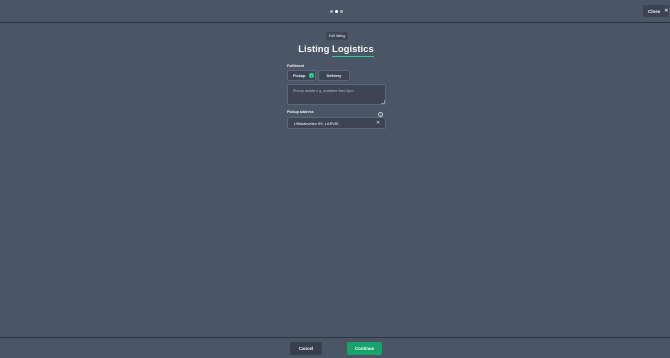  What do you see at coordinates (353, 50) in the screenshot?
I see `title-highlight: Logistics` at bounding box center [353, 50].